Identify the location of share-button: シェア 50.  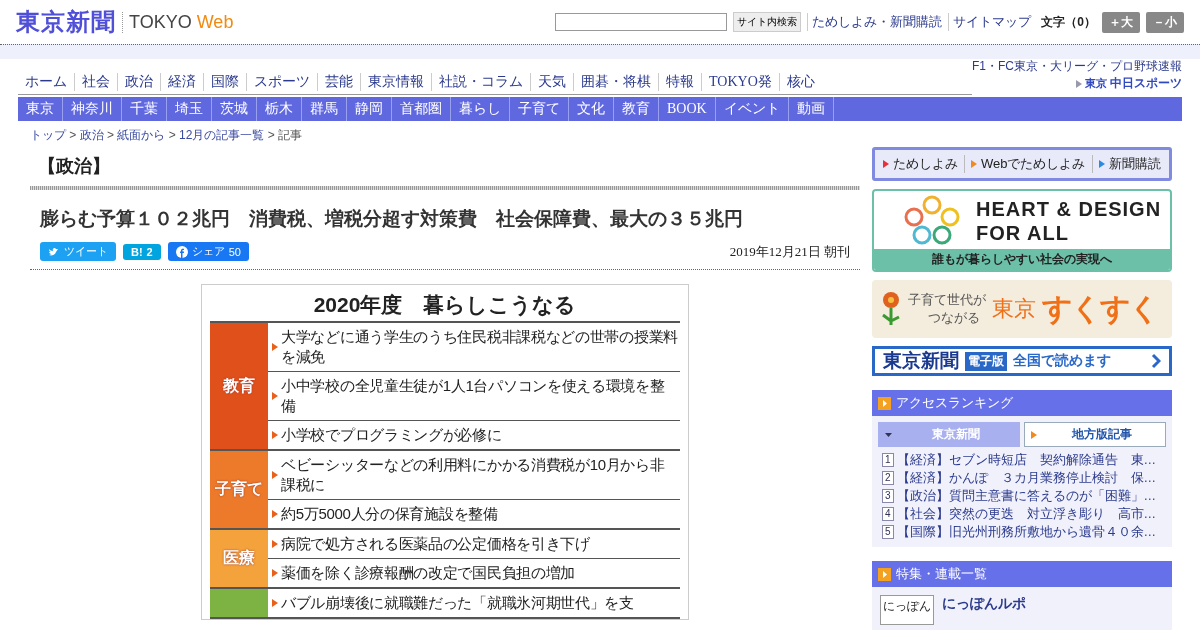
(208, 251).